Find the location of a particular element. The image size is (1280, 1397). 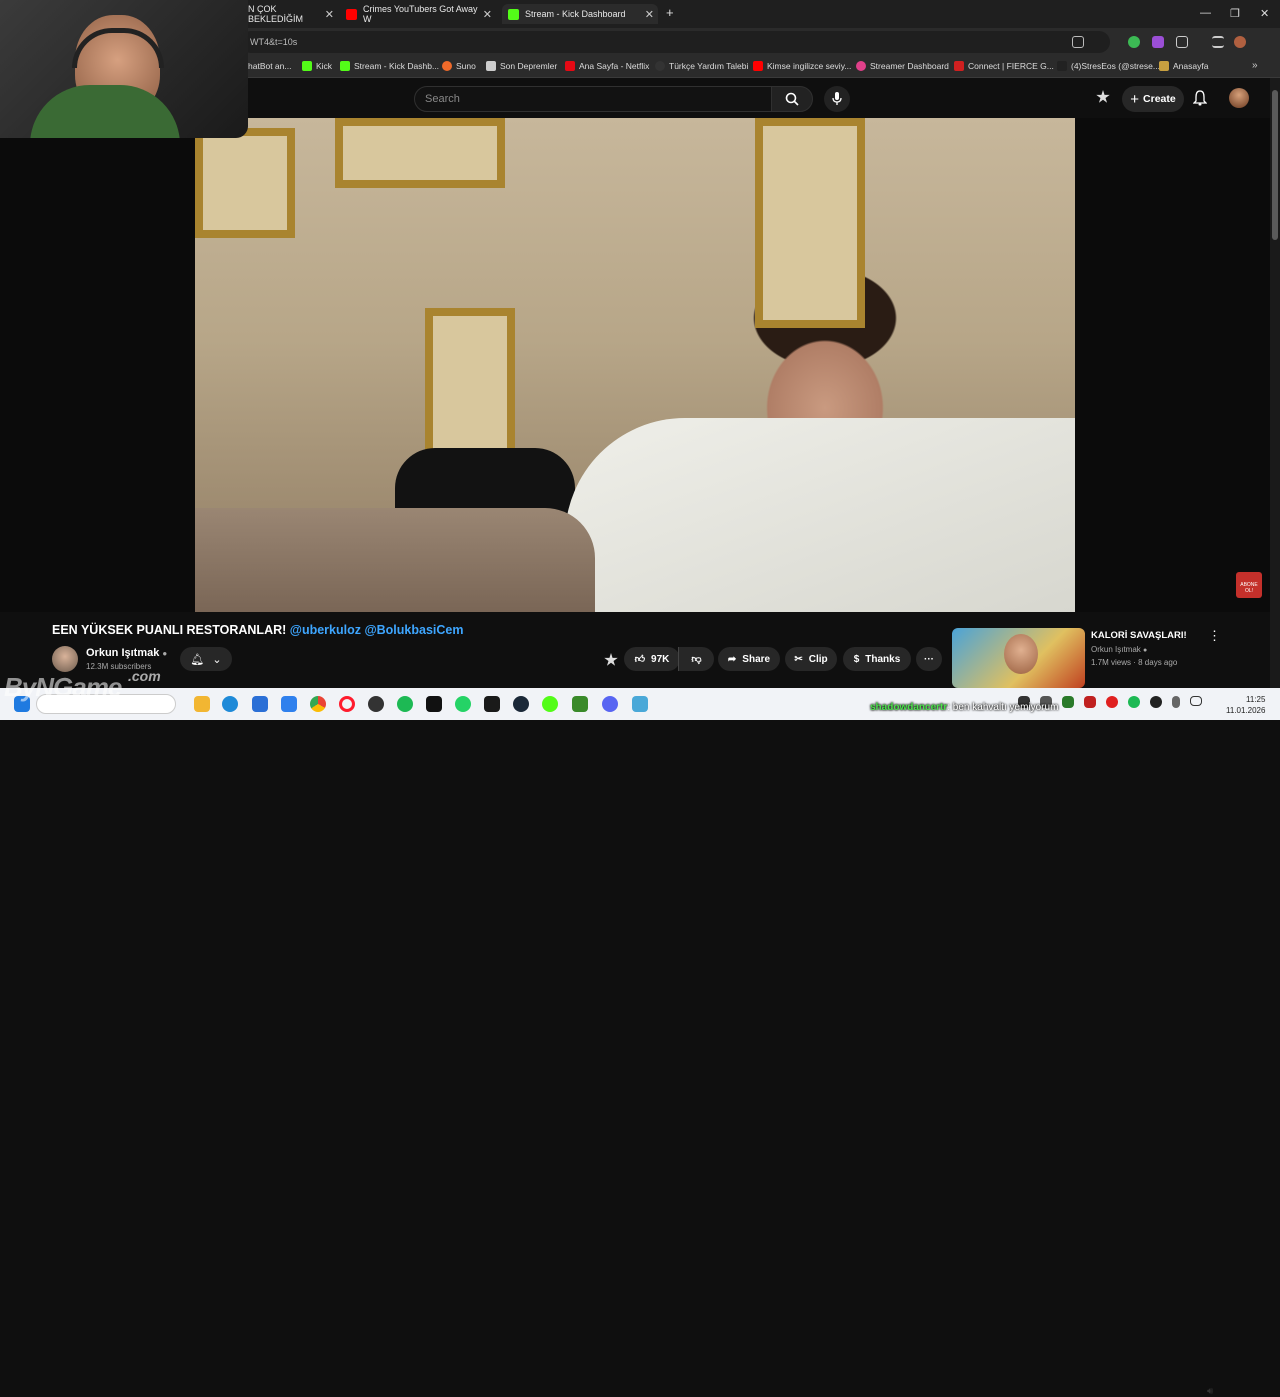

create-button: + Create is located at coordinates (1153, 99).